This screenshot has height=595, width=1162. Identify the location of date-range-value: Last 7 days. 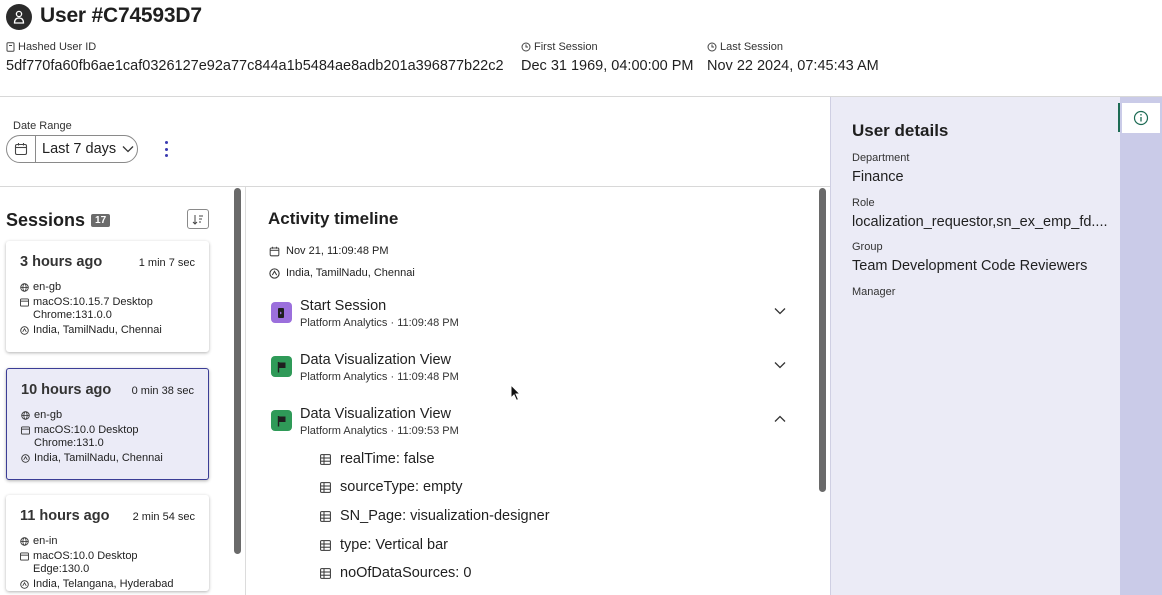
(79, 149).